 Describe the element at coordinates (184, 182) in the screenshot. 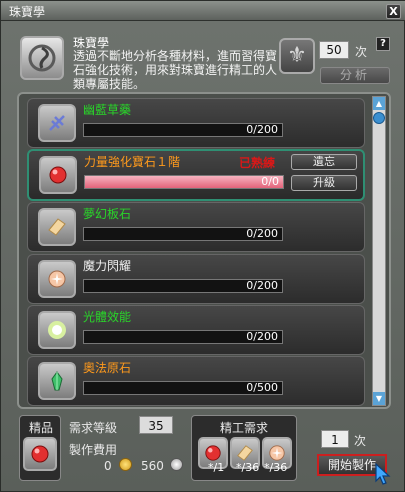

I see `proficiency-bar: 0/0` at that location.